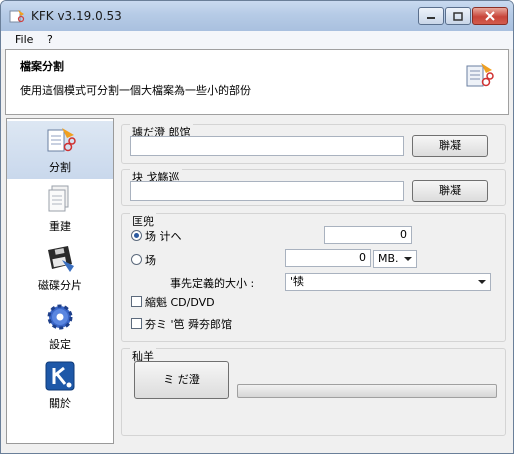 The width and height of the screenshot is (514, 454). What do you see at coordinates (135, 90) in the screenshot?
I see `header-description: 使用這個模式可分割一個大檔案為一些小的部份` at bounding box center [135, 90].